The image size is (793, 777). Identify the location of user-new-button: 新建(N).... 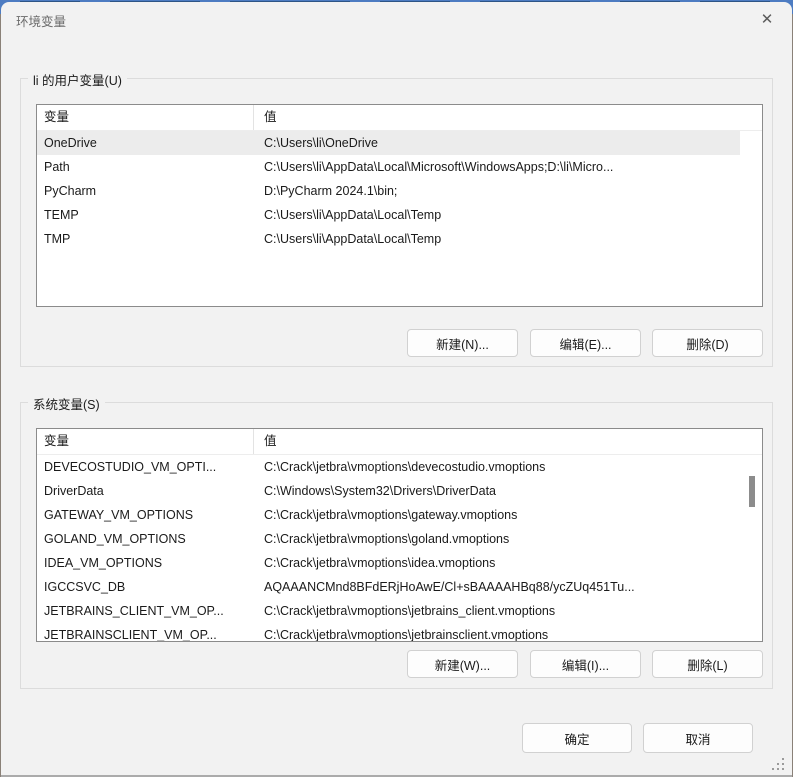
(462, 343).